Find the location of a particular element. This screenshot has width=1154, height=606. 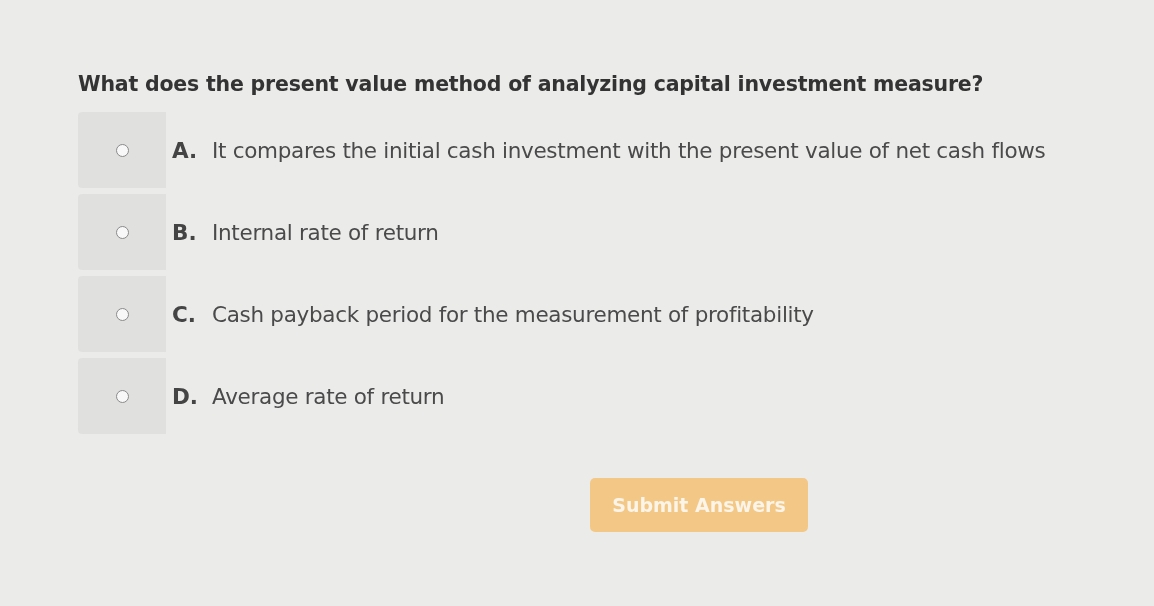

option-text: Cash payback period for the measurement of profitability is located at coordinates (513, 314).